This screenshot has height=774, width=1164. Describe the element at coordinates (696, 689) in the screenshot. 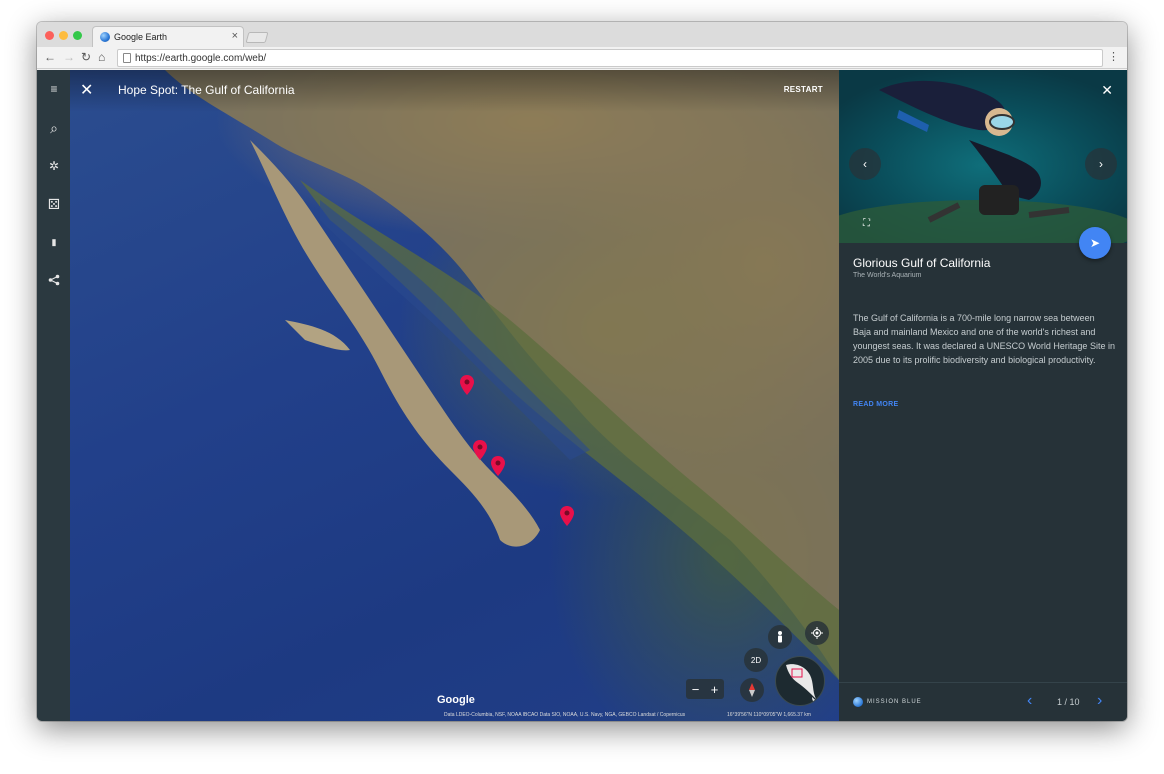

I see `zoom-out-button: −` at that location.